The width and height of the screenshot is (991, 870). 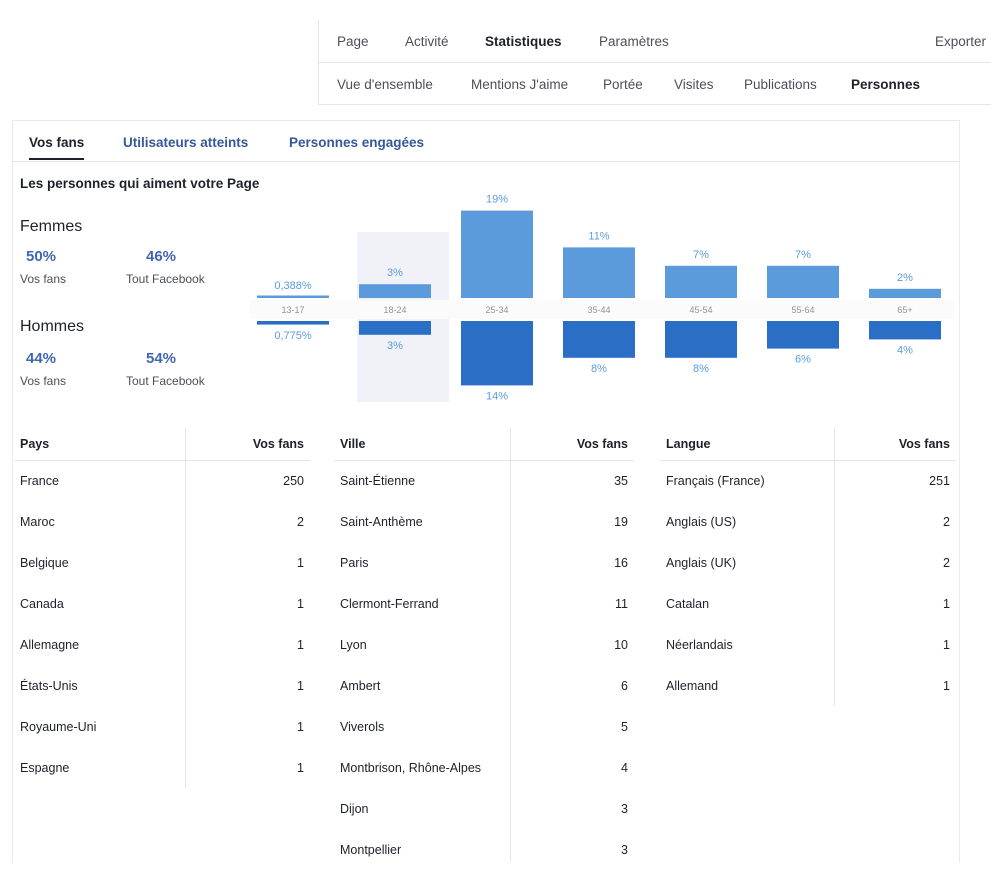 I want to click on row-label: Paris, so click(x=354, y=563).